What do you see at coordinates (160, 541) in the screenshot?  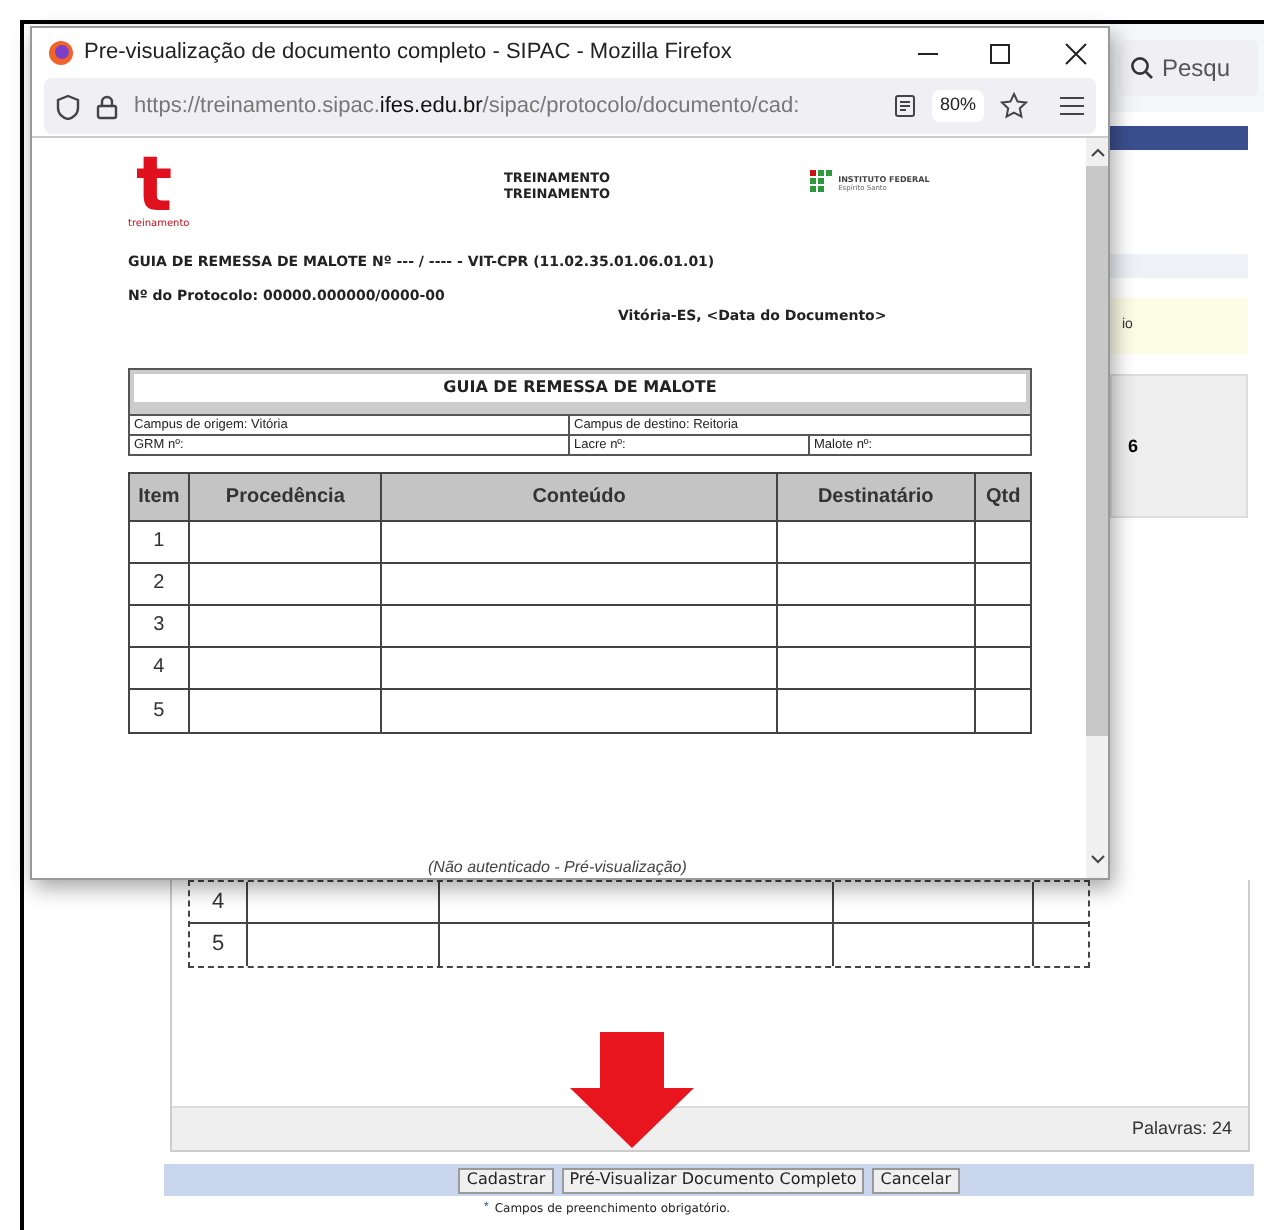 I see `table-cell: 1` at bounding box center [160, 541].